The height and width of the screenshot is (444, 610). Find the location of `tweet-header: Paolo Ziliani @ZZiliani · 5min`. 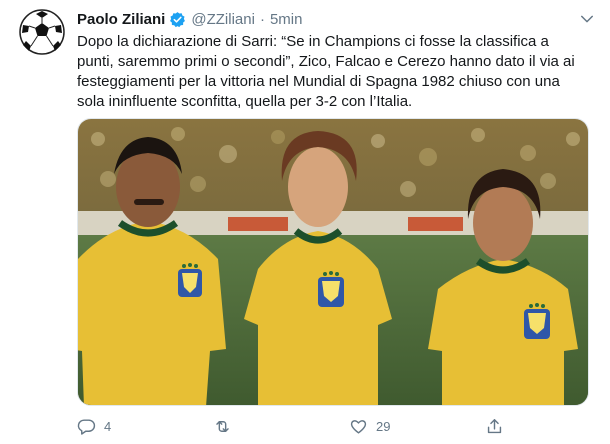

tweet-header: Paolo Ziliani @ZZiliani · 5min is located at coordinates (189, 19).